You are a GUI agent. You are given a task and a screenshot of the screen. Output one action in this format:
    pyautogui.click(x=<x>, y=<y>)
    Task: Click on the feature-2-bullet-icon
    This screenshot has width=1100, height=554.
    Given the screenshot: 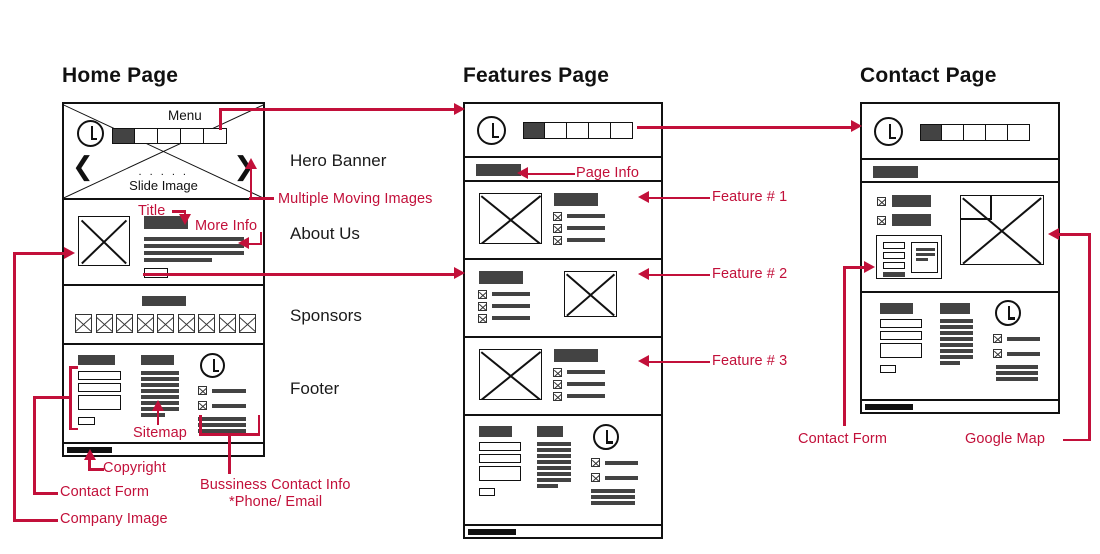 What is the action you would take?
    pyautogui.click(x=482, y=318)
    